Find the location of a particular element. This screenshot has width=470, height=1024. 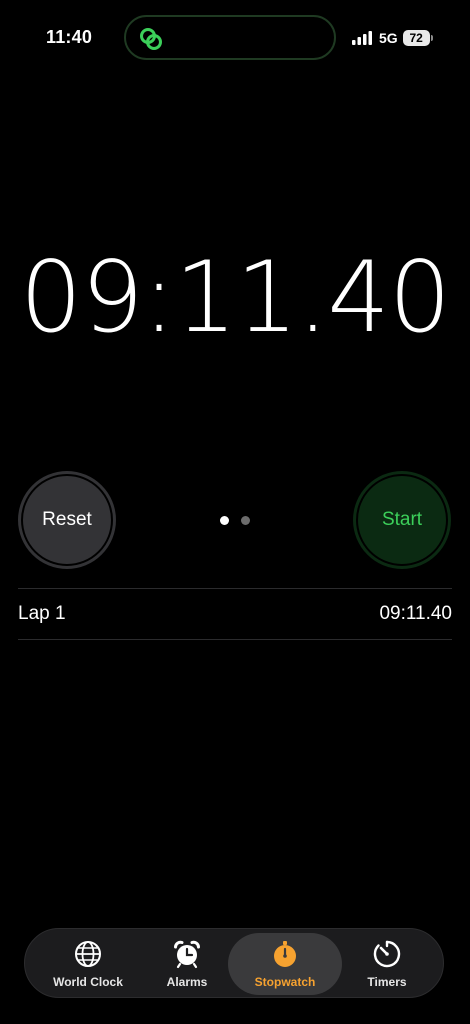

tab-timers: Timers is located at coordinates (387, 964).